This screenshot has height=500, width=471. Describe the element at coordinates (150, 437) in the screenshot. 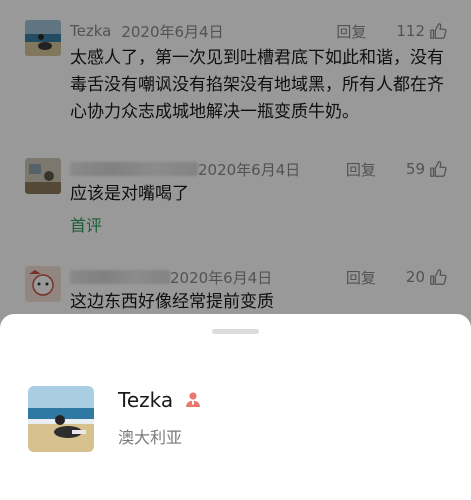

I see `profile-location: 澳大利亚` at that location.